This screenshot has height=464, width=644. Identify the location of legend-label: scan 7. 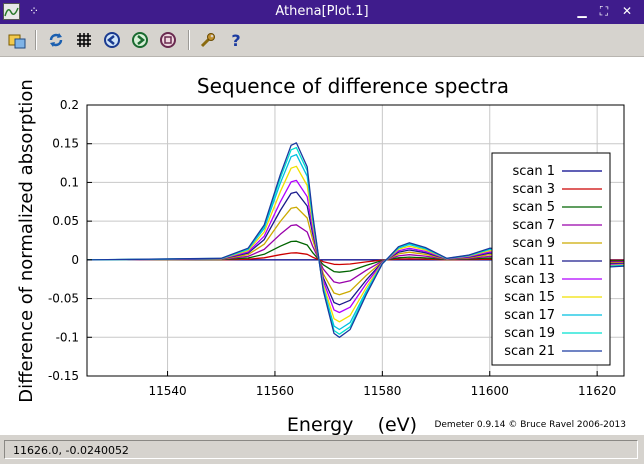
(533, 225).